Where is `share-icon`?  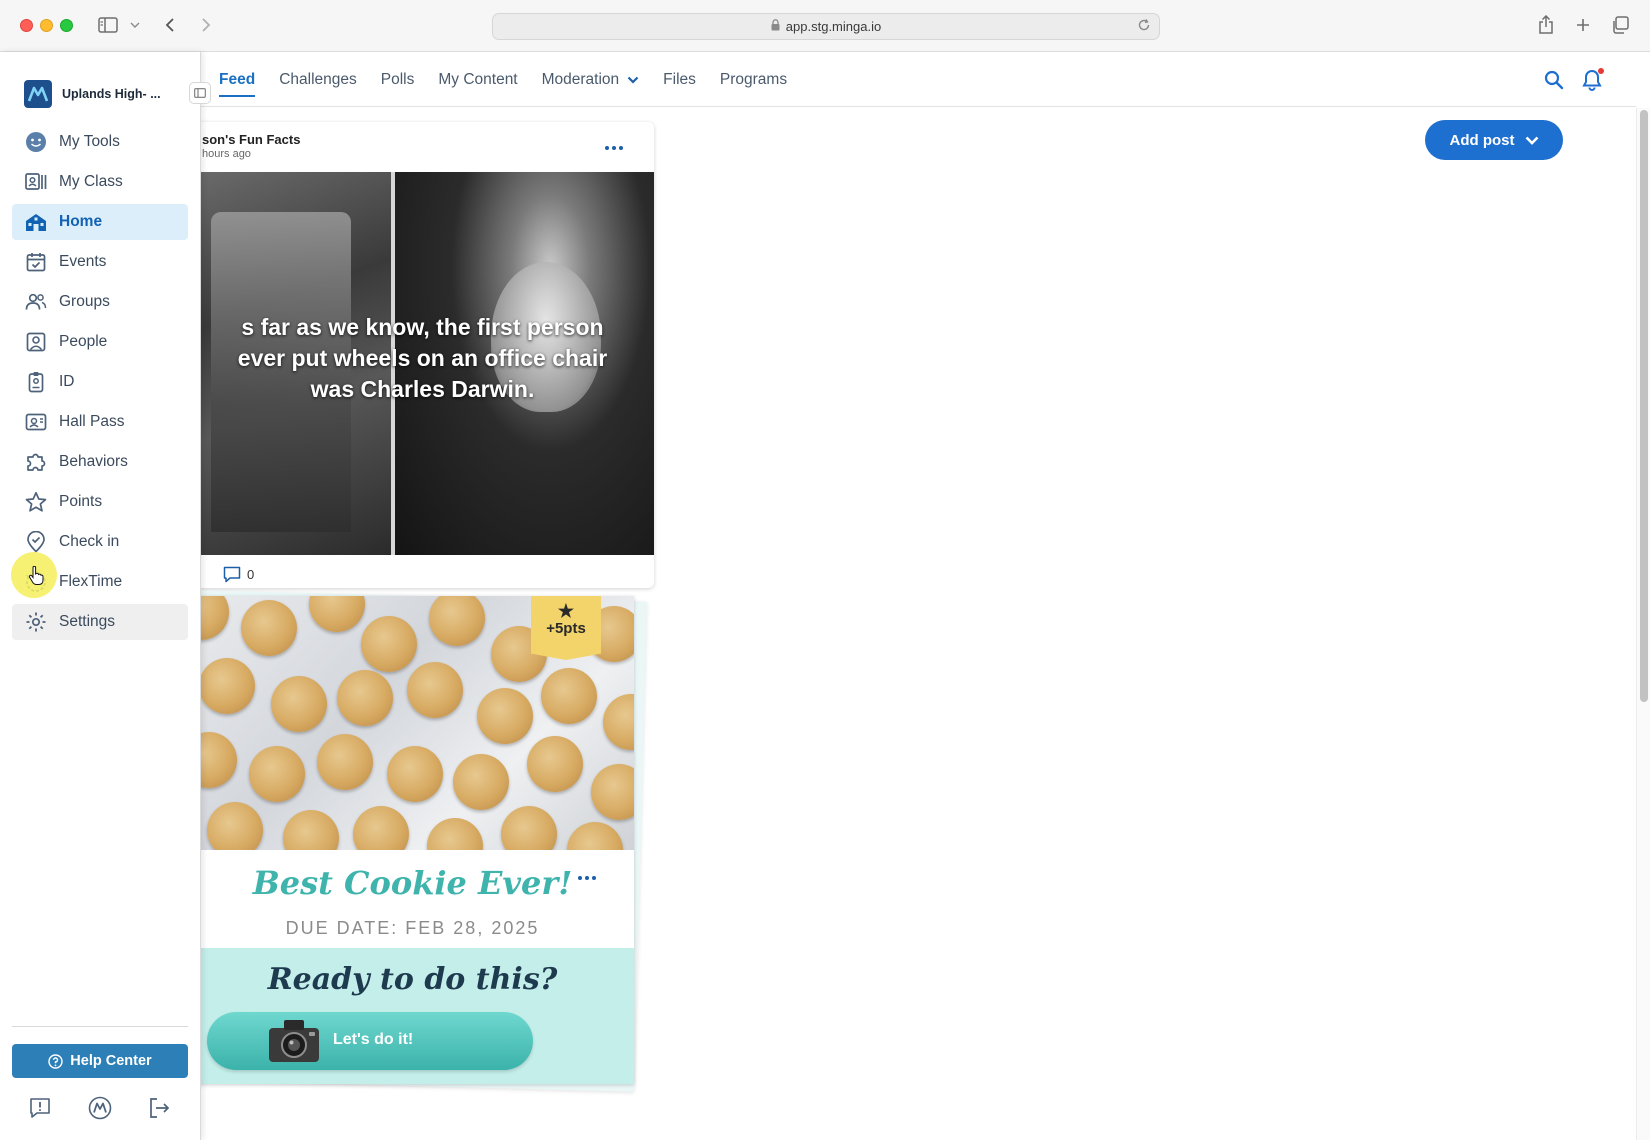 share-icon is located at coordinates (1546, 25).